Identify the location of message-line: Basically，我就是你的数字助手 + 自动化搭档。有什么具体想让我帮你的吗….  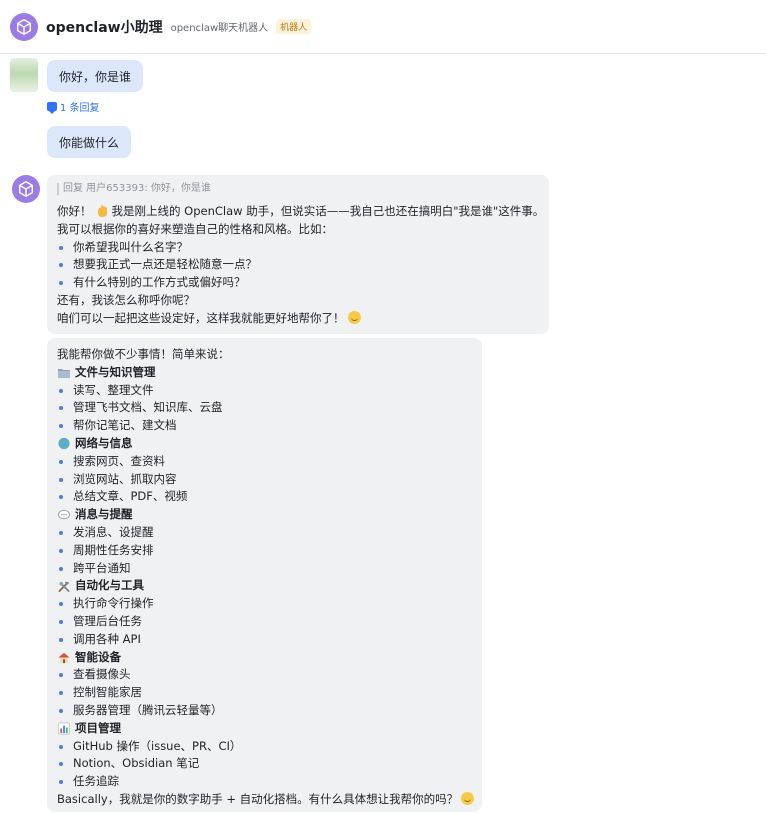
(266, 800).